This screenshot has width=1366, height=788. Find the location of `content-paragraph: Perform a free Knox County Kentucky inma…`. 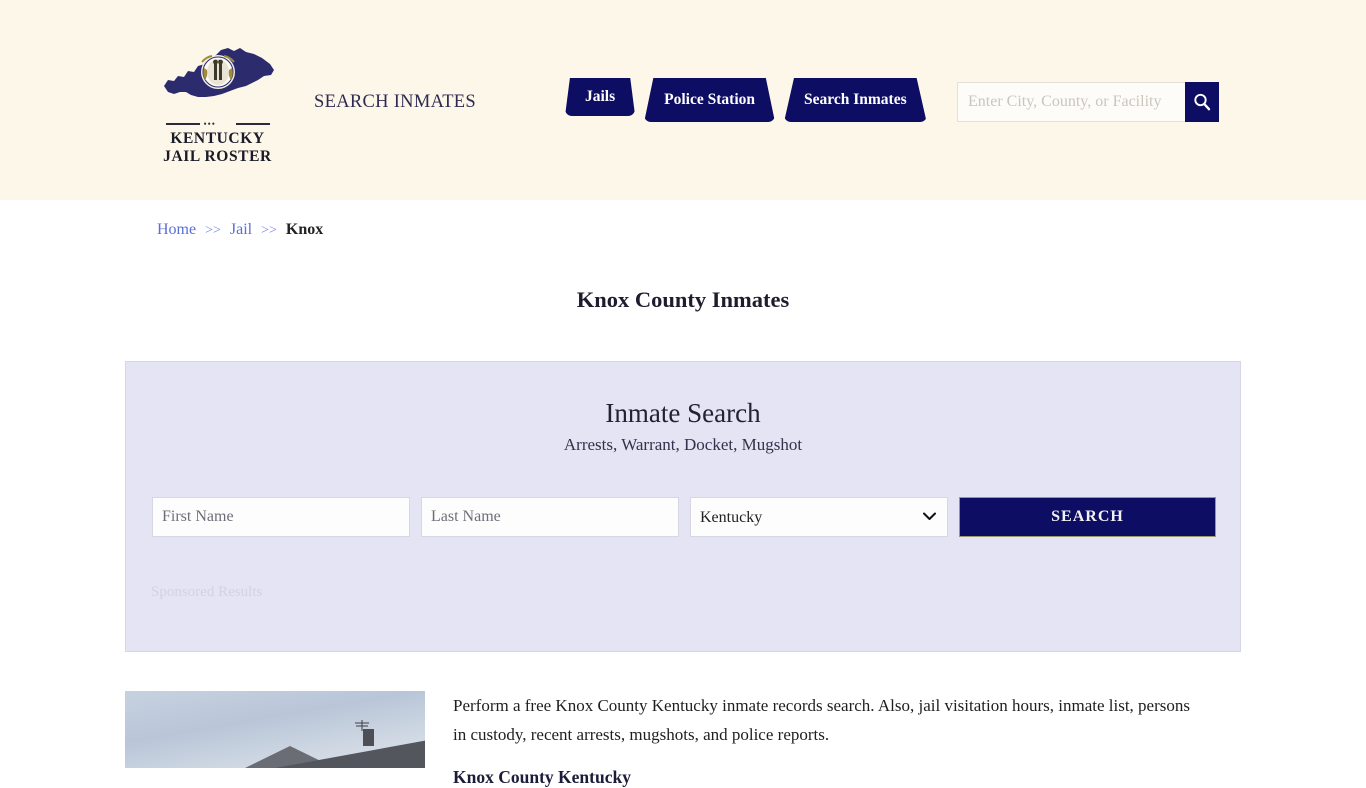

content-paragraph: Perform a free Knox County Kentucky inma… is located at coordinates (821, 720).